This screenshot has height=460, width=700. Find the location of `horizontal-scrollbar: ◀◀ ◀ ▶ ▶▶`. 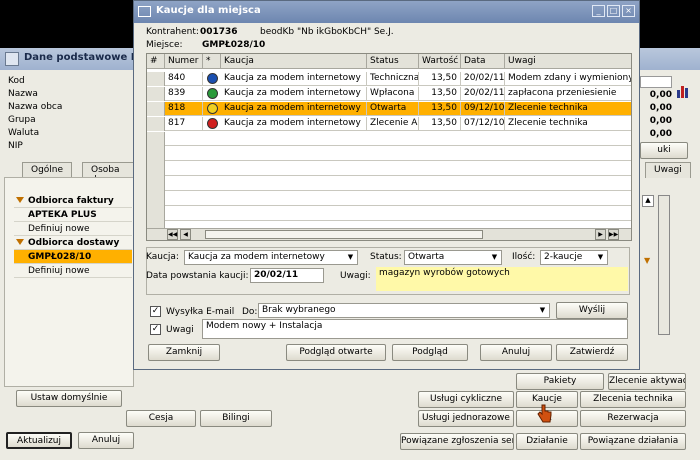

horizontal-scrollbar: ◀◀ ◀ ▶ ▶▶ is located at coordinates (389, 234).